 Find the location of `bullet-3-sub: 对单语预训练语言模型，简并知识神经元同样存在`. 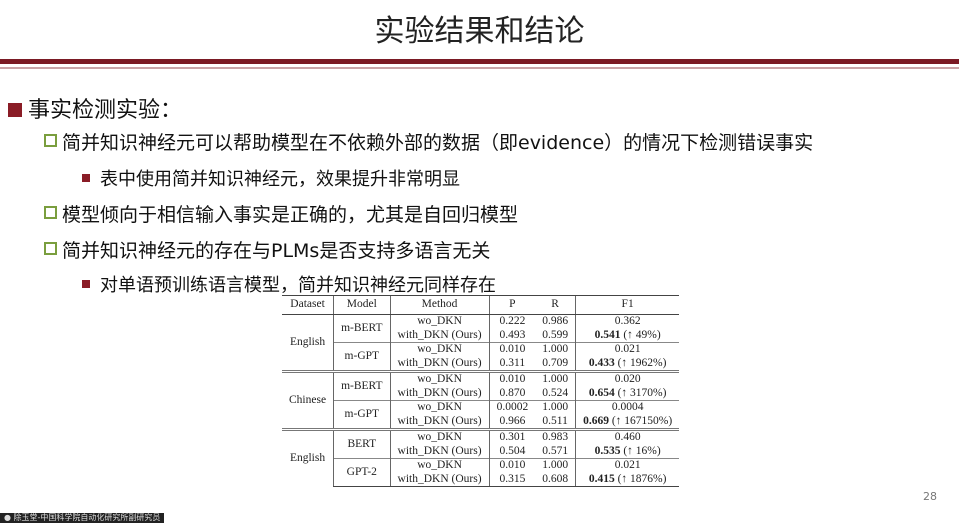

bullet-3-sub: 对单语预训练语言模型，简并知识神经元同样存在 is located at coordinates (289, 284).